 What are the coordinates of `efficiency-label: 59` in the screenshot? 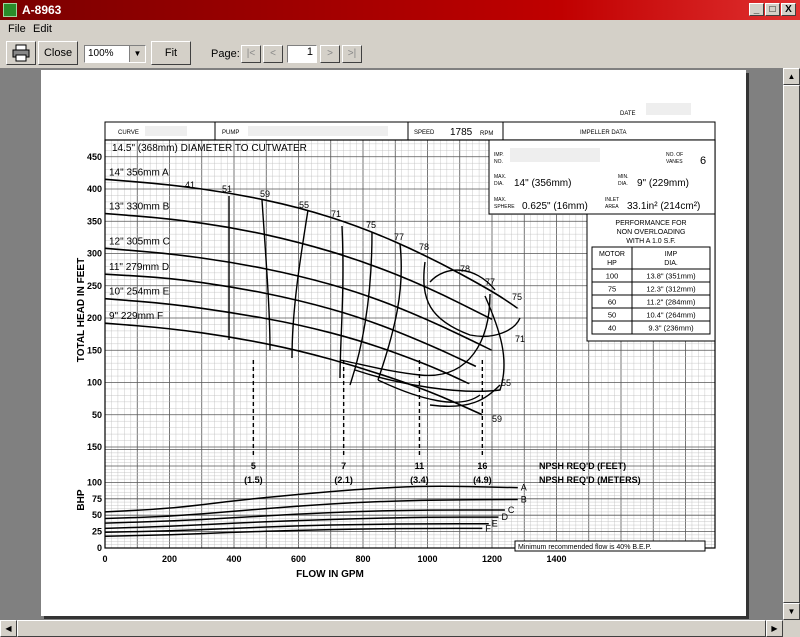 It's located at (265, 194).